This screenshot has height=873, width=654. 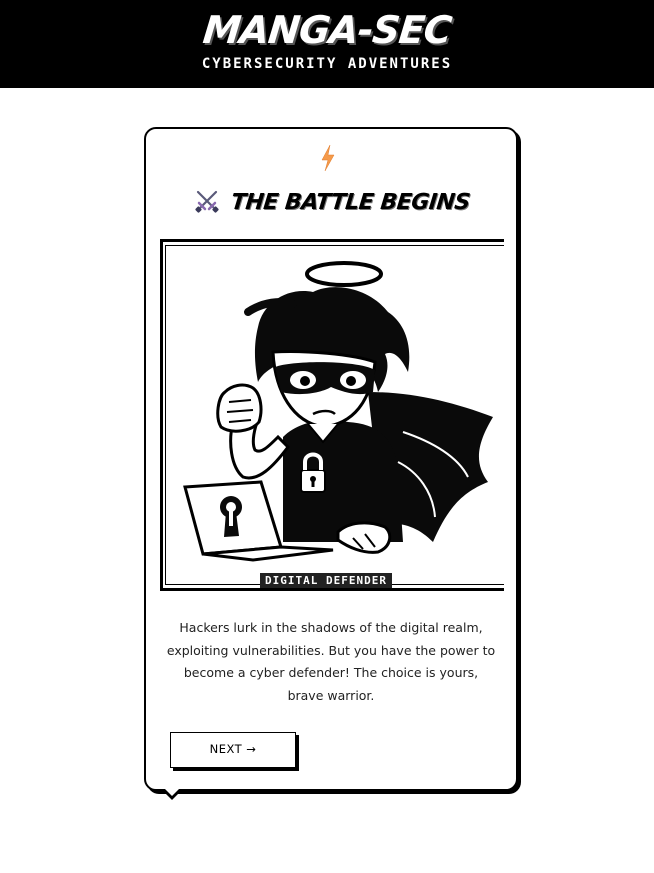 What do you see at coordinates (326, 580) in the screenshot?
I see `panel-caption: DIGITAL DEFENDER` at bounding box center [326, 580].